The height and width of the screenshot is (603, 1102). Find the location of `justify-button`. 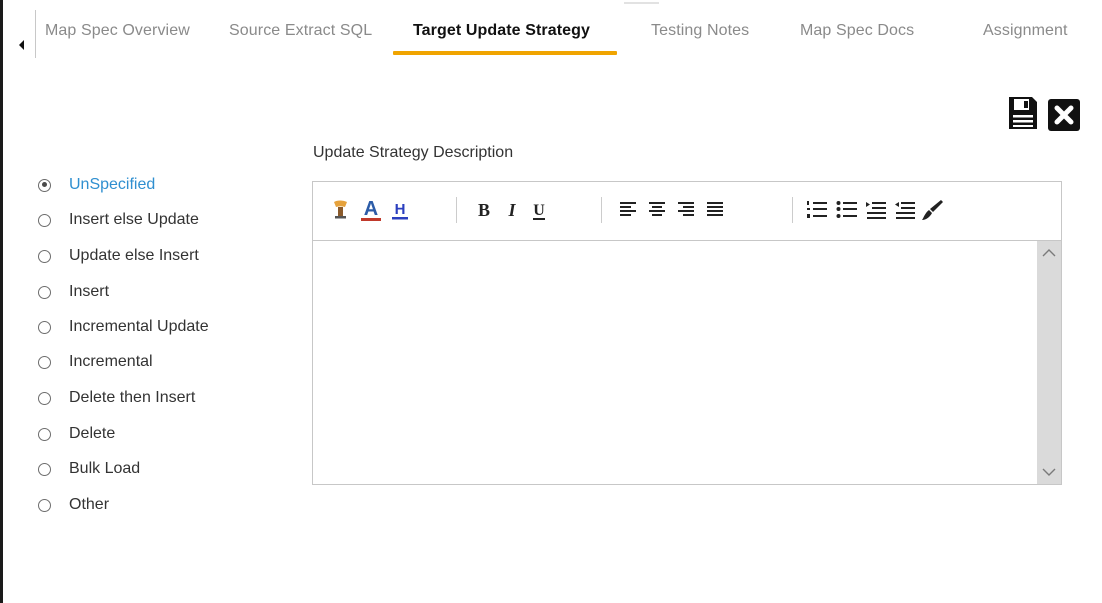

justify-button is located at coordinates (715, 210).